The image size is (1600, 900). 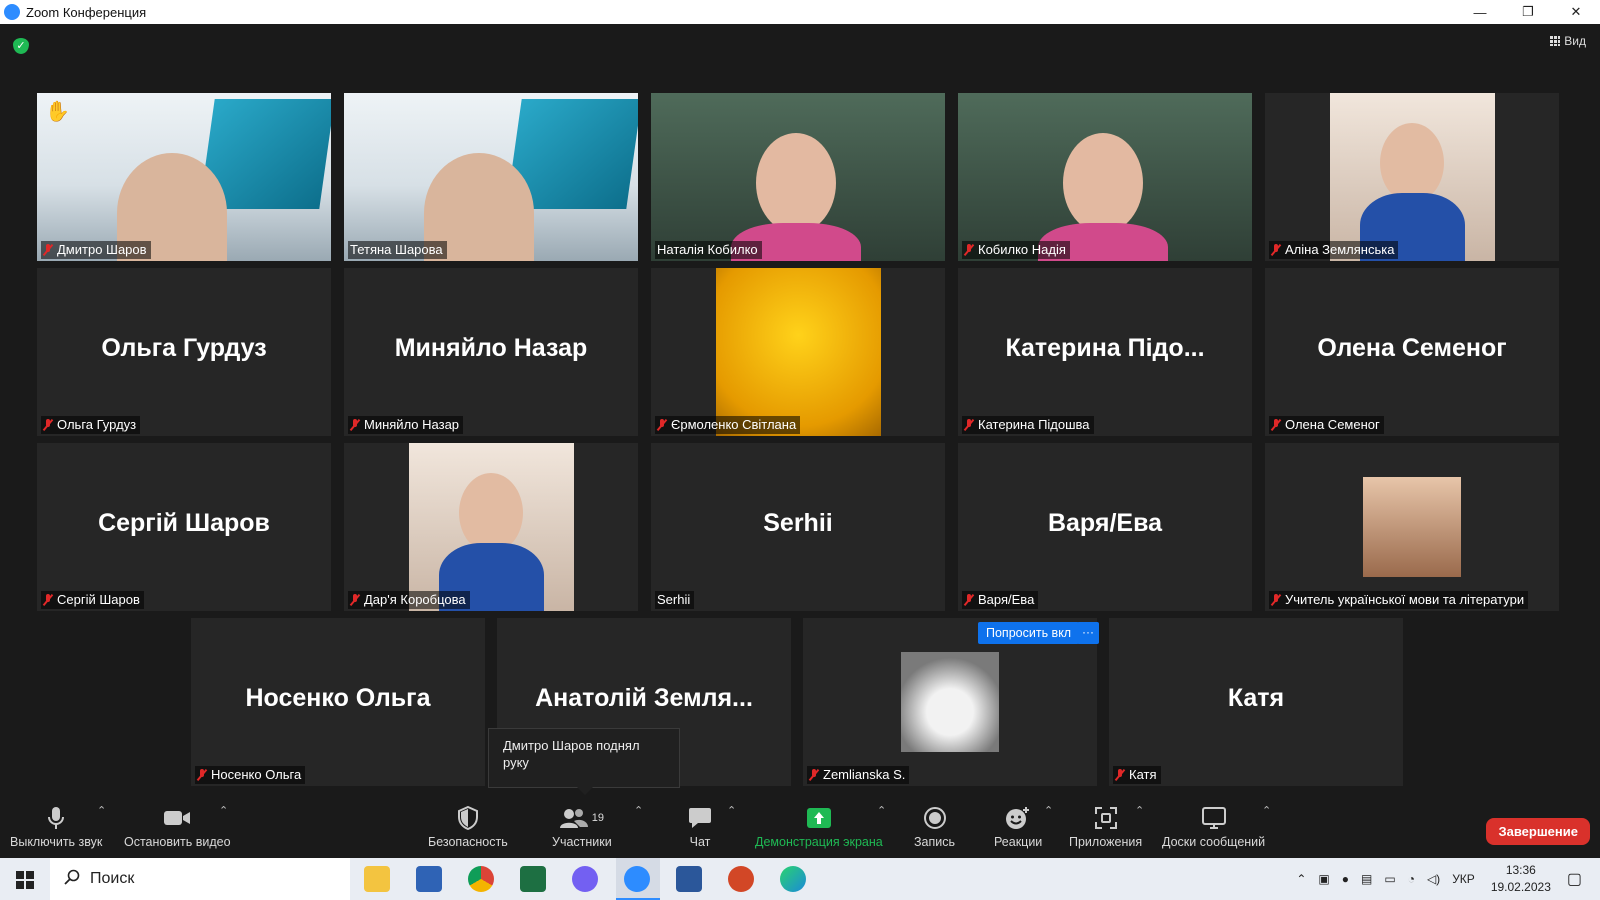 I want to click on restore-button: ❐, so click(x=1528, y=12).